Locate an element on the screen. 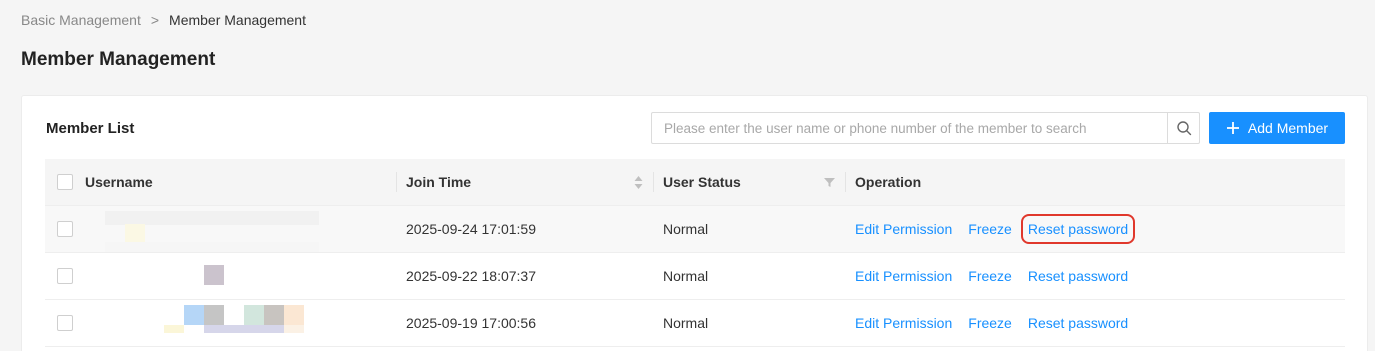 This screenshot has height=351, width=1375. add-member-button: Add Member is located at coordinates (1277, 128).